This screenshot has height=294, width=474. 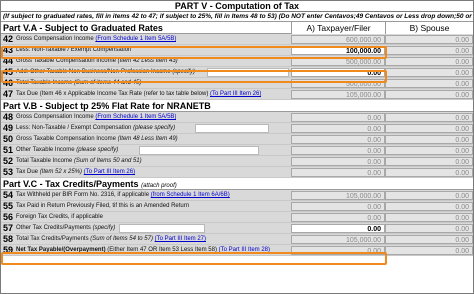 What do you see at coordinates (429, 172) in the screenshot?
I see `item-53-spouse-field: 0.00` at bounding box center [429, 172].